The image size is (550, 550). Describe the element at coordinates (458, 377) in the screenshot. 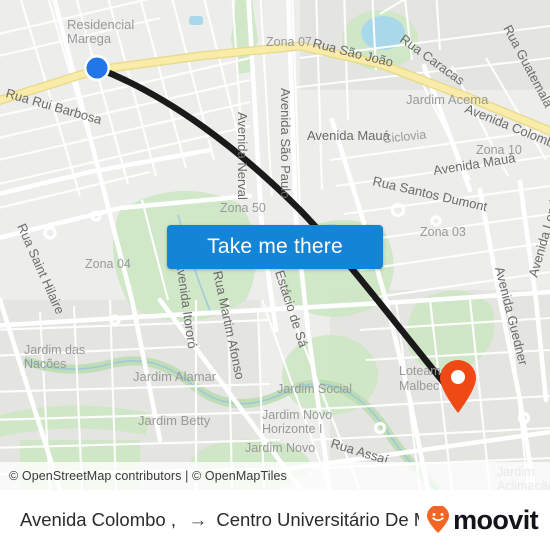

I see `destination-pin-hole` at that location.